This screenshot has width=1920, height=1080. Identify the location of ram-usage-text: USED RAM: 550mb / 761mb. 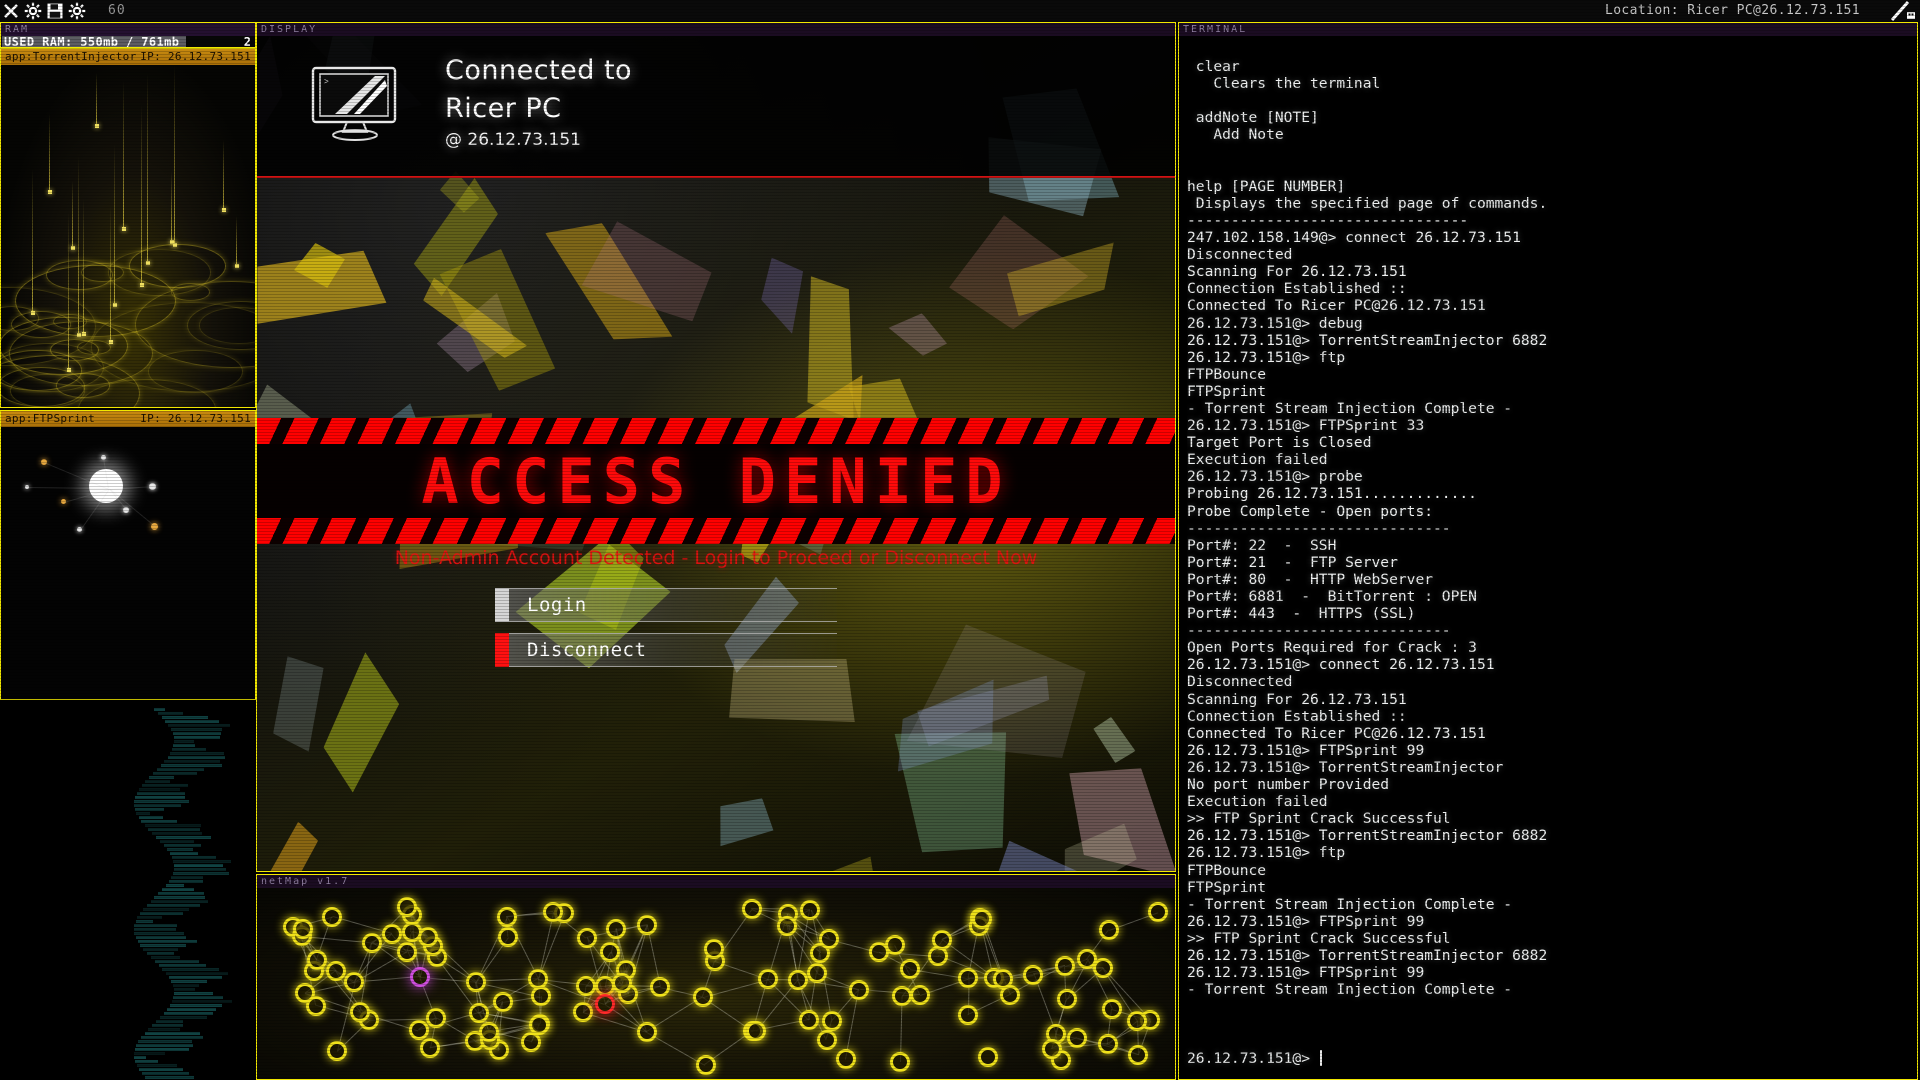
(92, 41).